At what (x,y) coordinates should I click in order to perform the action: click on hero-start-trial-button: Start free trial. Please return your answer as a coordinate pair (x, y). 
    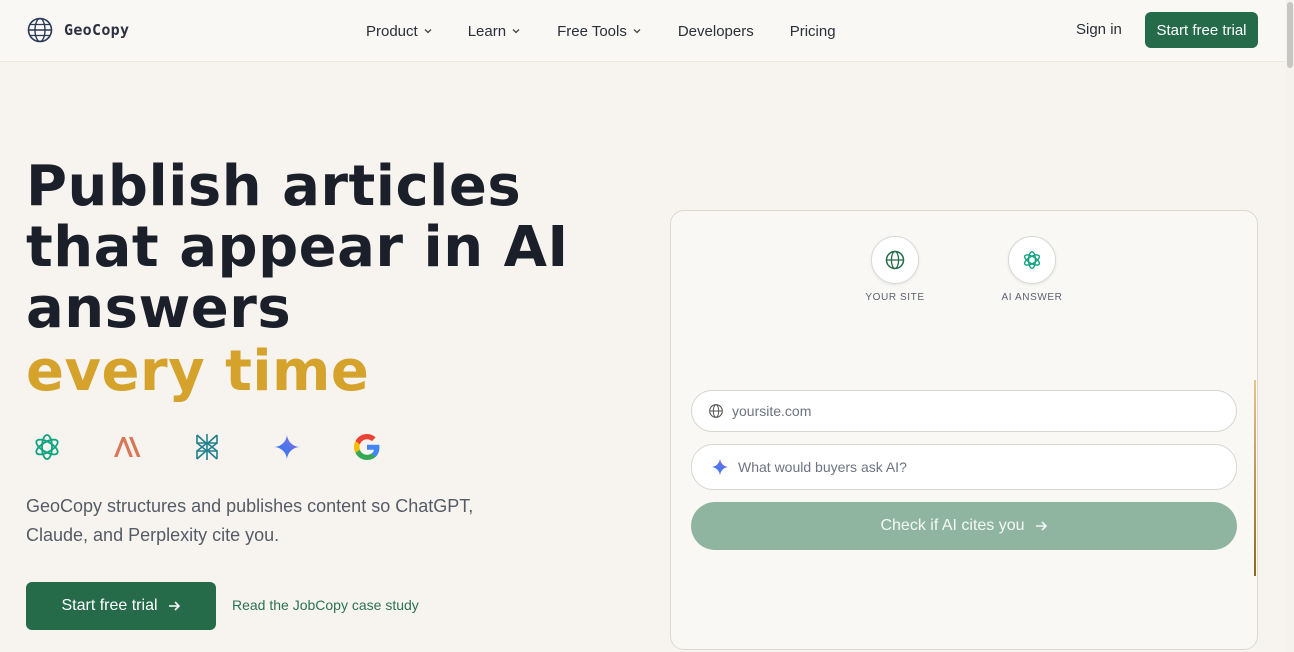
    Looking at the image, I should click on (121, 606).